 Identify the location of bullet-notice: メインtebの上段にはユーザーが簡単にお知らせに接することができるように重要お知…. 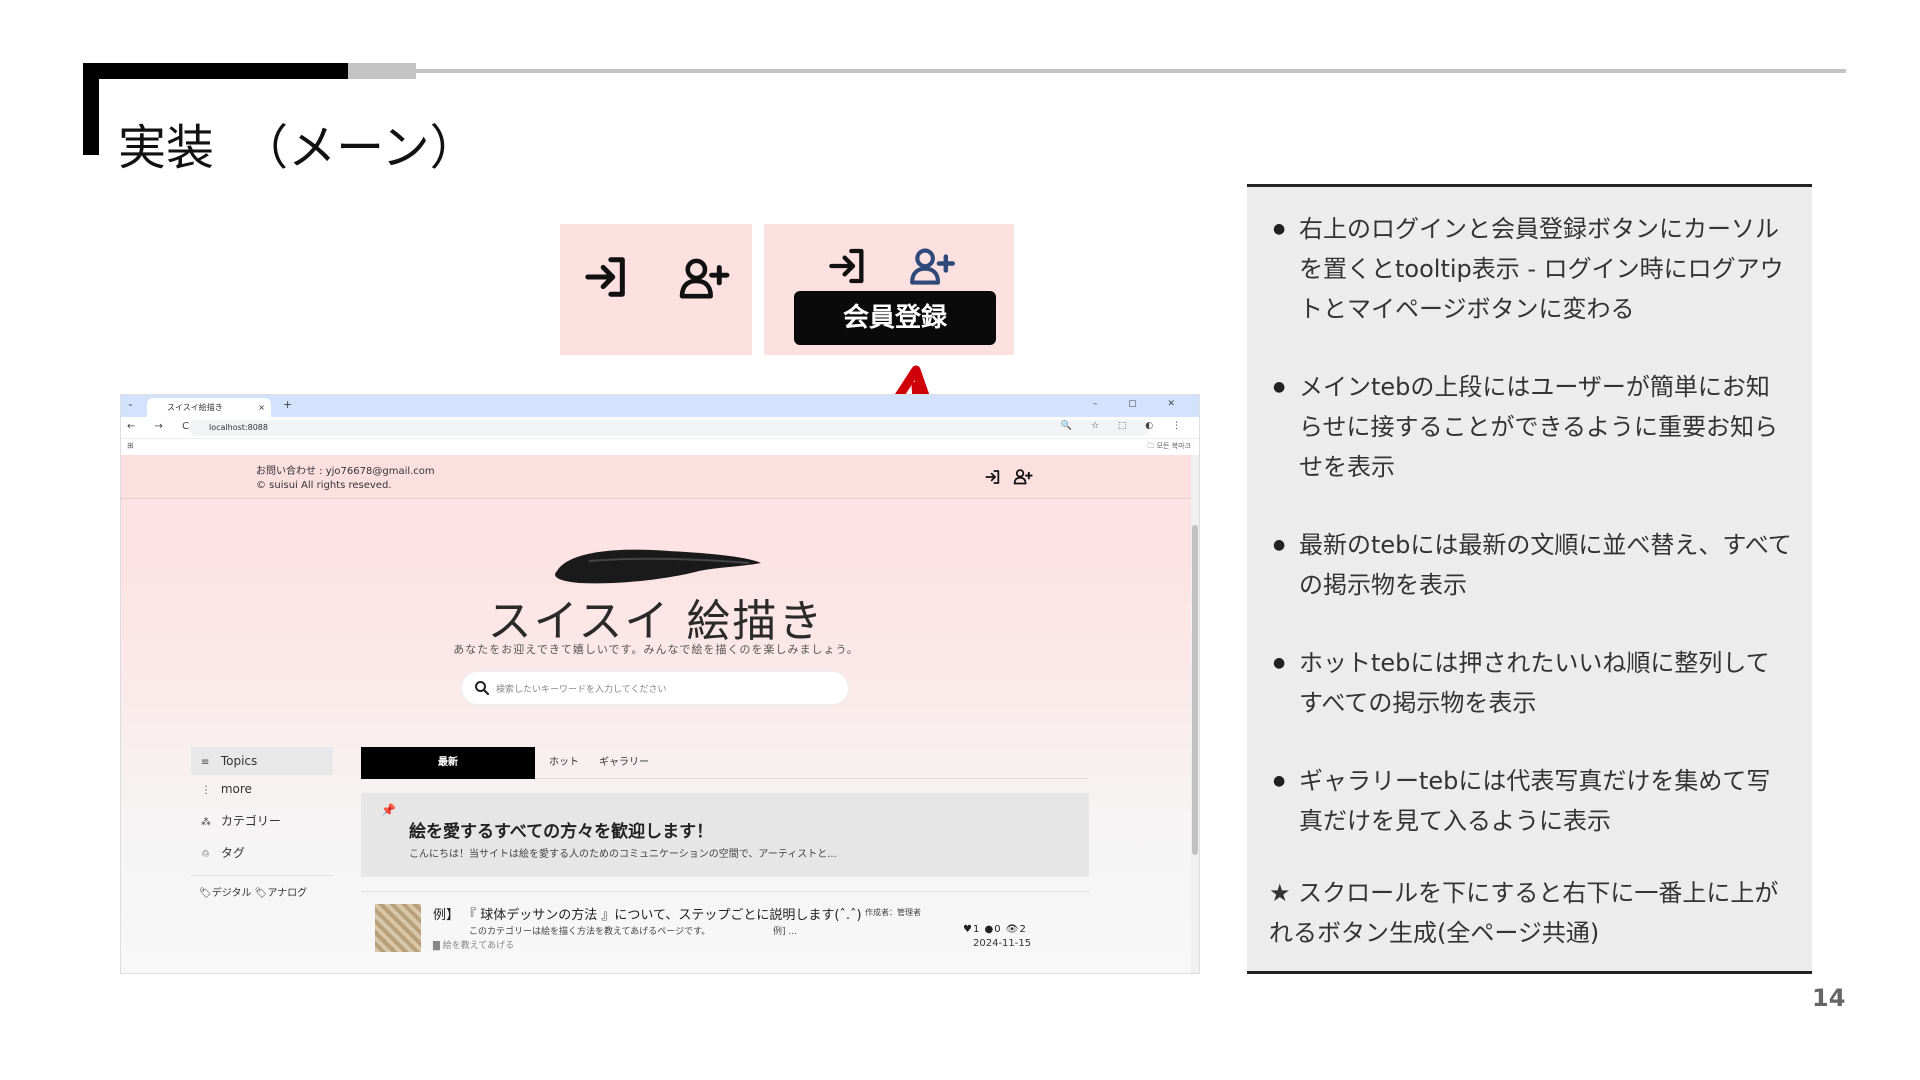
(1533, 427).